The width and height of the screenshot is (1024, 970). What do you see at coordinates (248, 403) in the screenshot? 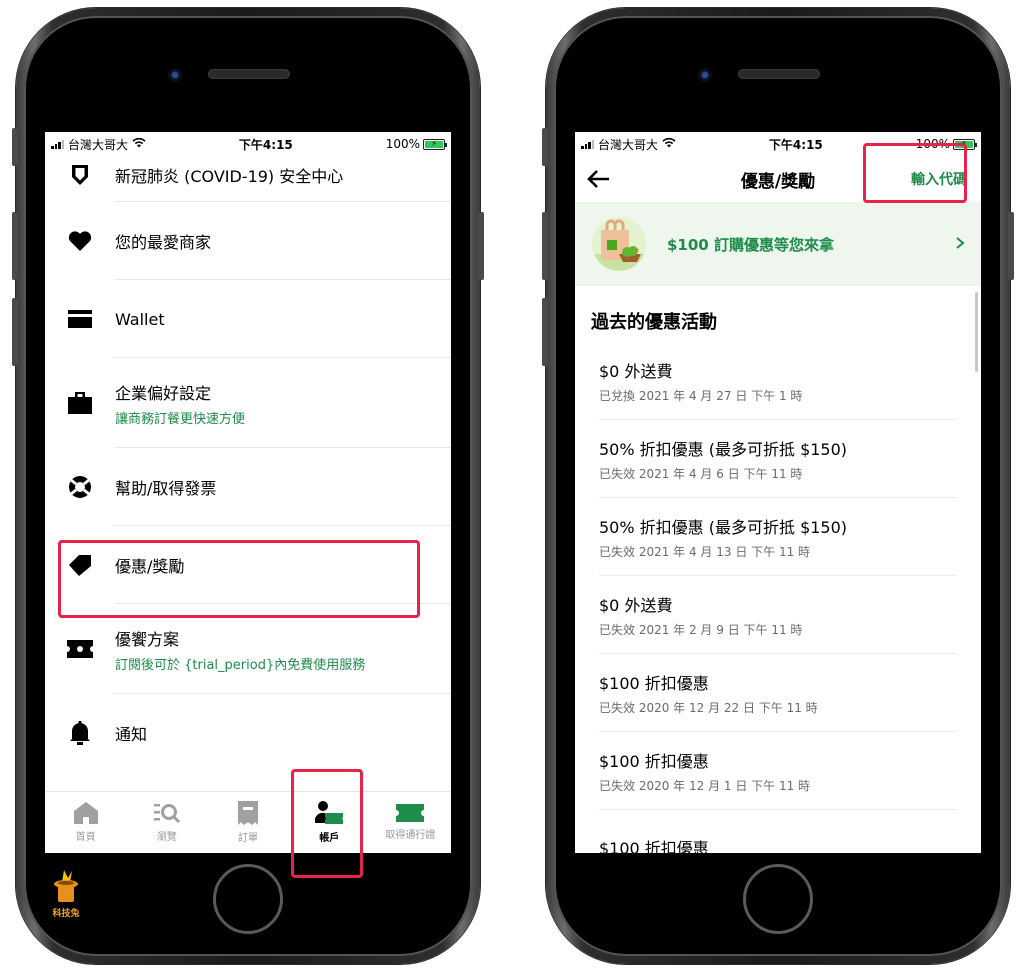
I see `menu-item-business-prefs: 企業偏好設定 讓商務訂餐更快速方便` at bounding box center [248, 403].